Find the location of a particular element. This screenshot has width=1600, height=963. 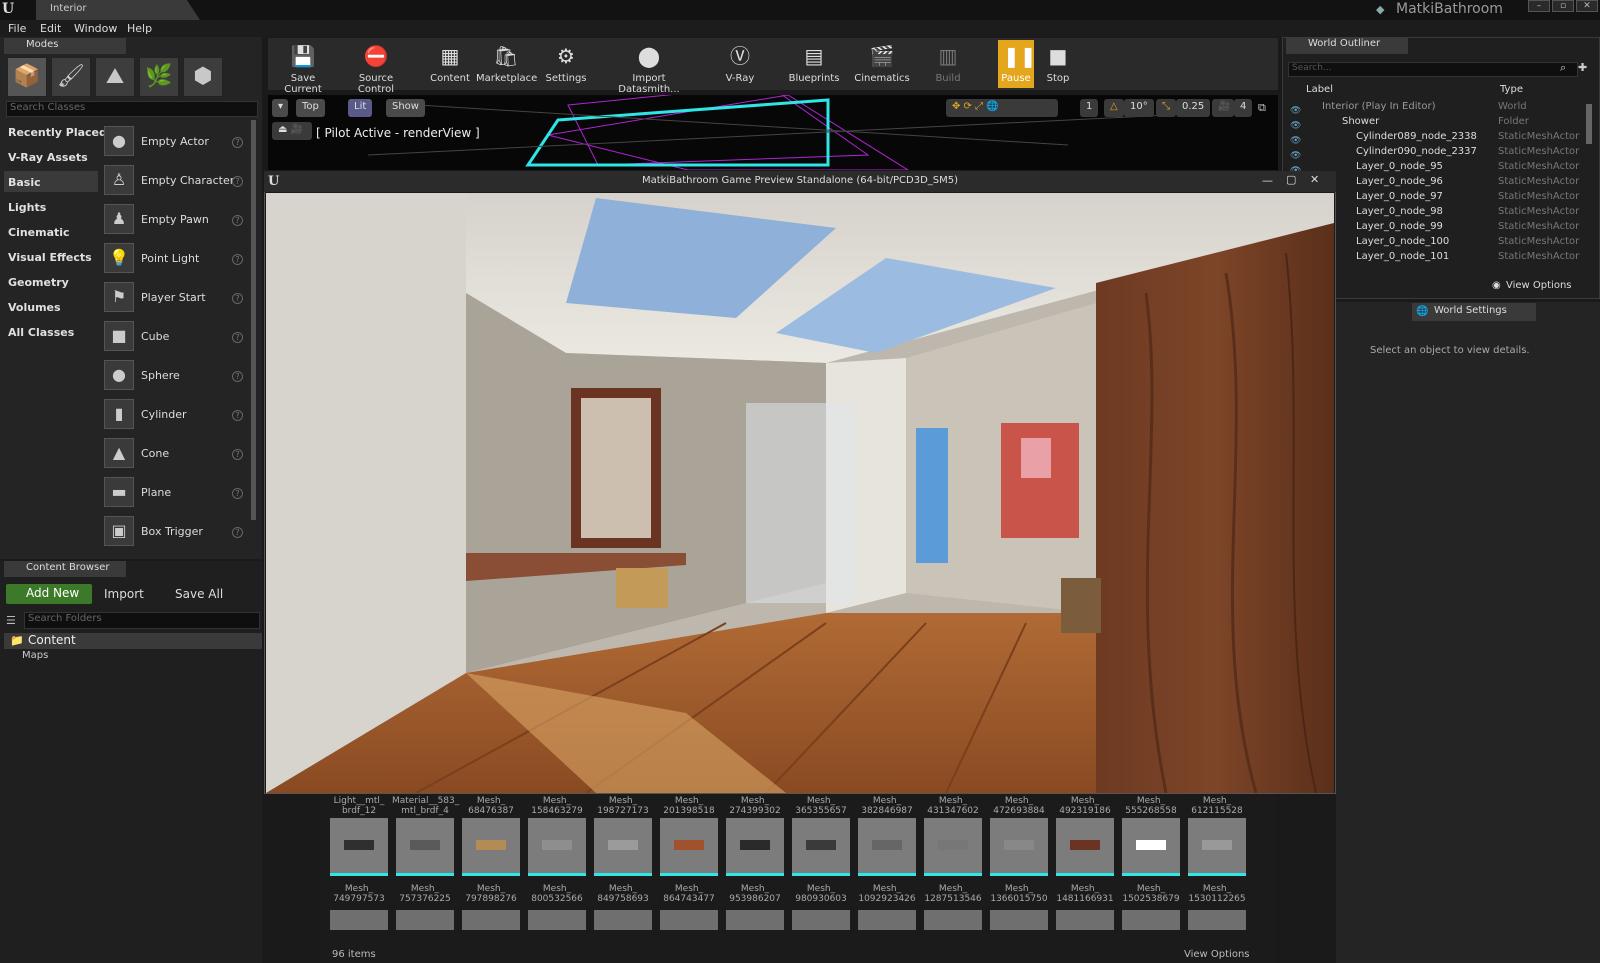

category-cinematic: Cinematic is located at coordinates (39, 232).